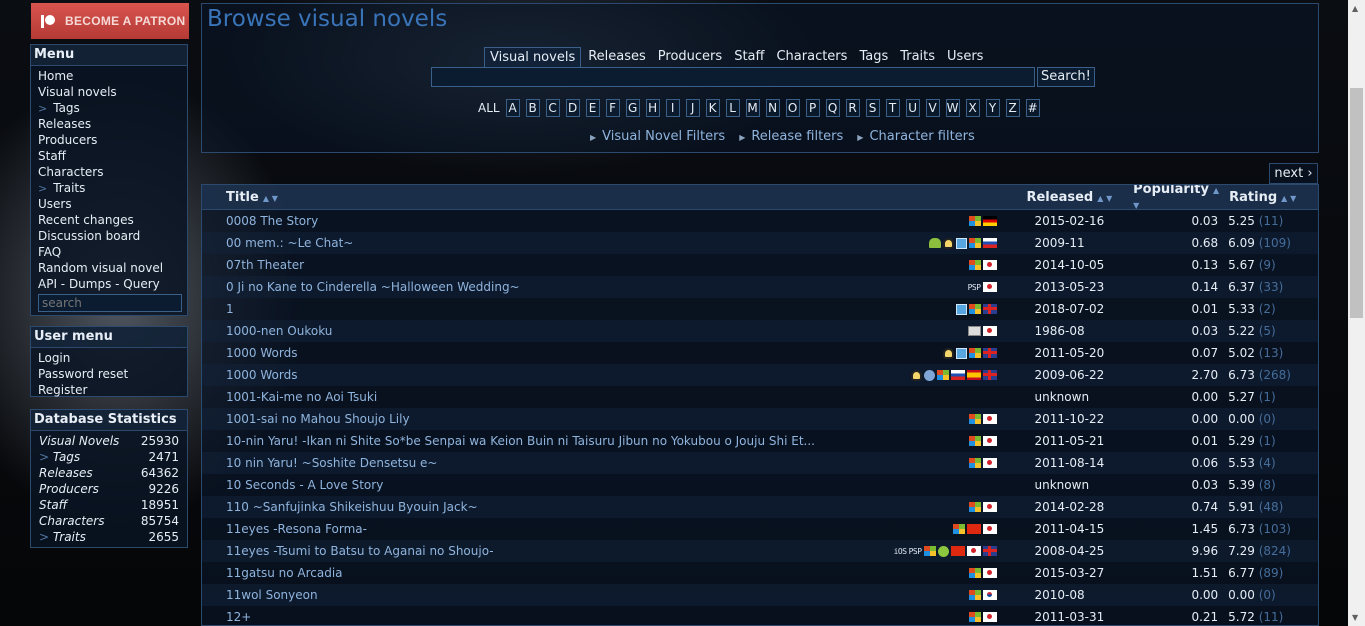 The height and width of the screenshot is (626, 1365). I want to click on next-page-button: next ›, so click(1293, 173).